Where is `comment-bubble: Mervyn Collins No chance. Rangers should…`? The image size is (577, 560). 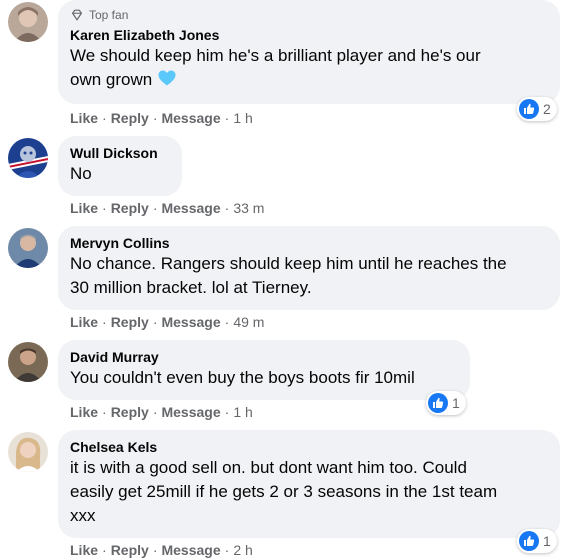 comment-bubble: Mervyn Collins No chance. Rangers should… is located at coordinates (309, 268).